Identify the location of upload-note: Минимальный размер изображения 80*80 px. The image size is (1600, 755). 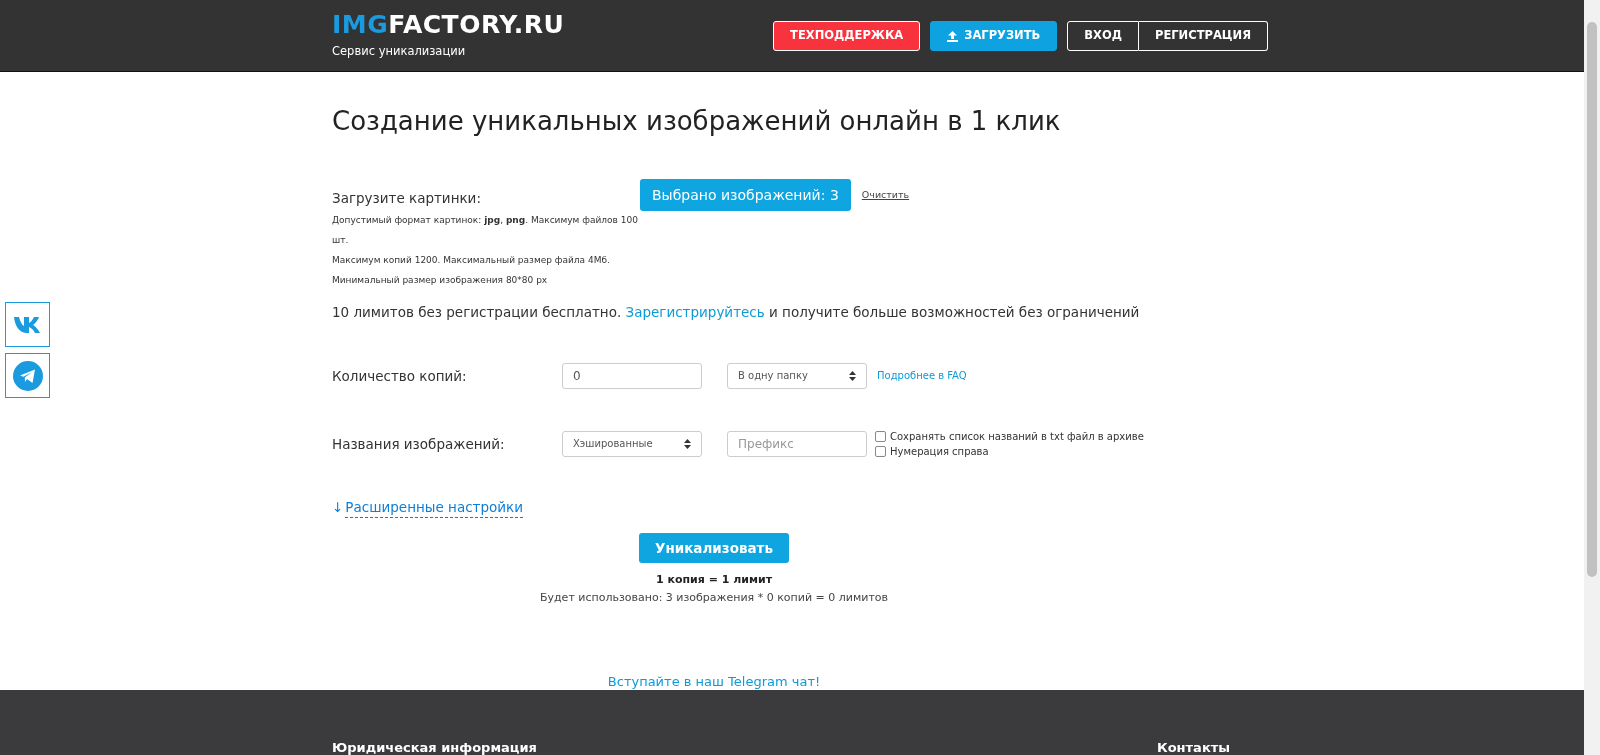
(440, 281).